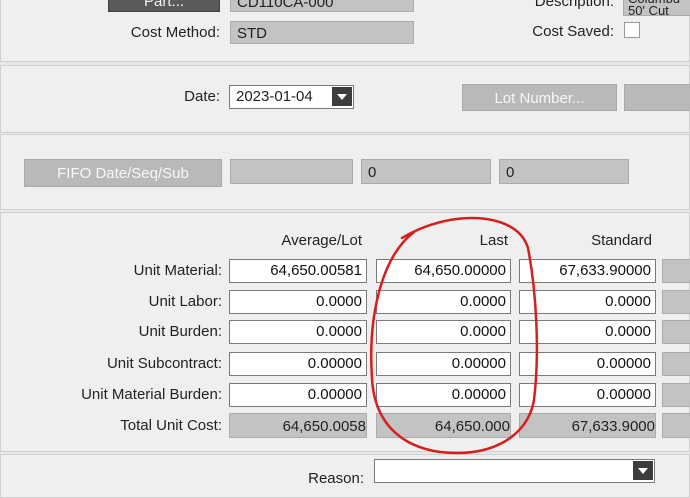 Image resolution: width=690 pixels, height=498 pixels. What do you see at coordinates (322, 6) in the screenshot?
I see `part-field: CD110CA-000` at bounding box center [322, 6].